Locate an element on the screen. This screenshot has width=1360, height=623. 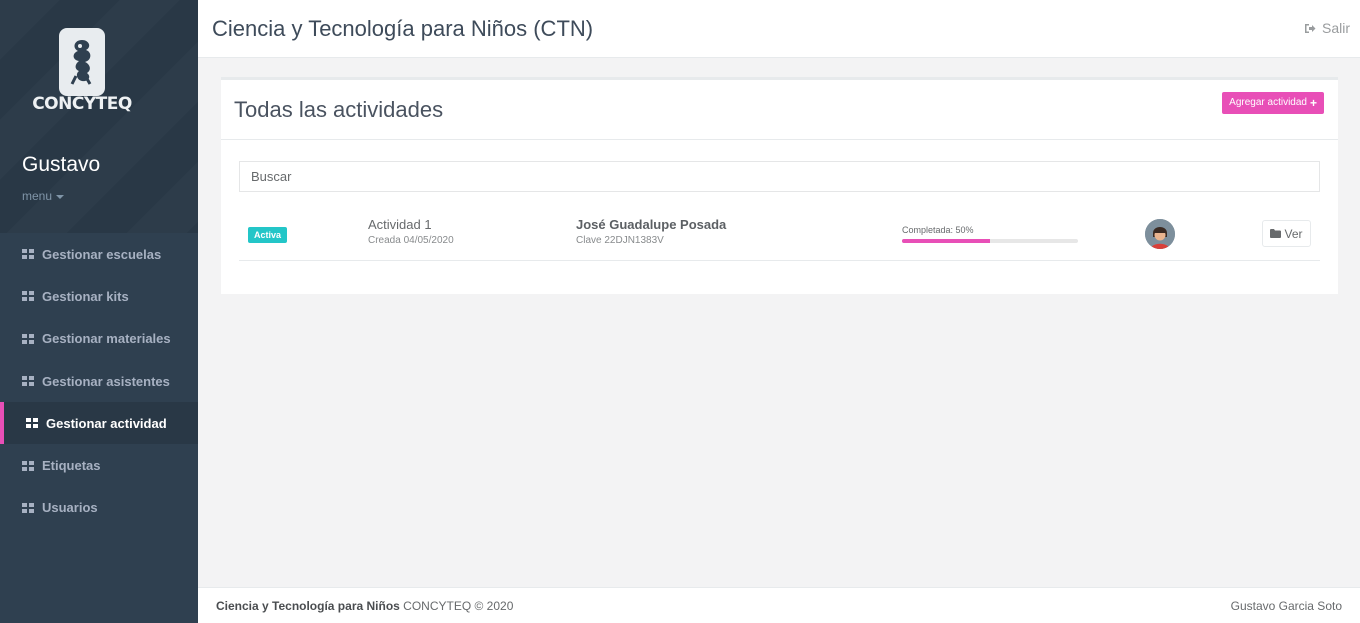
logo-badge is located at coordinates (82, 62).